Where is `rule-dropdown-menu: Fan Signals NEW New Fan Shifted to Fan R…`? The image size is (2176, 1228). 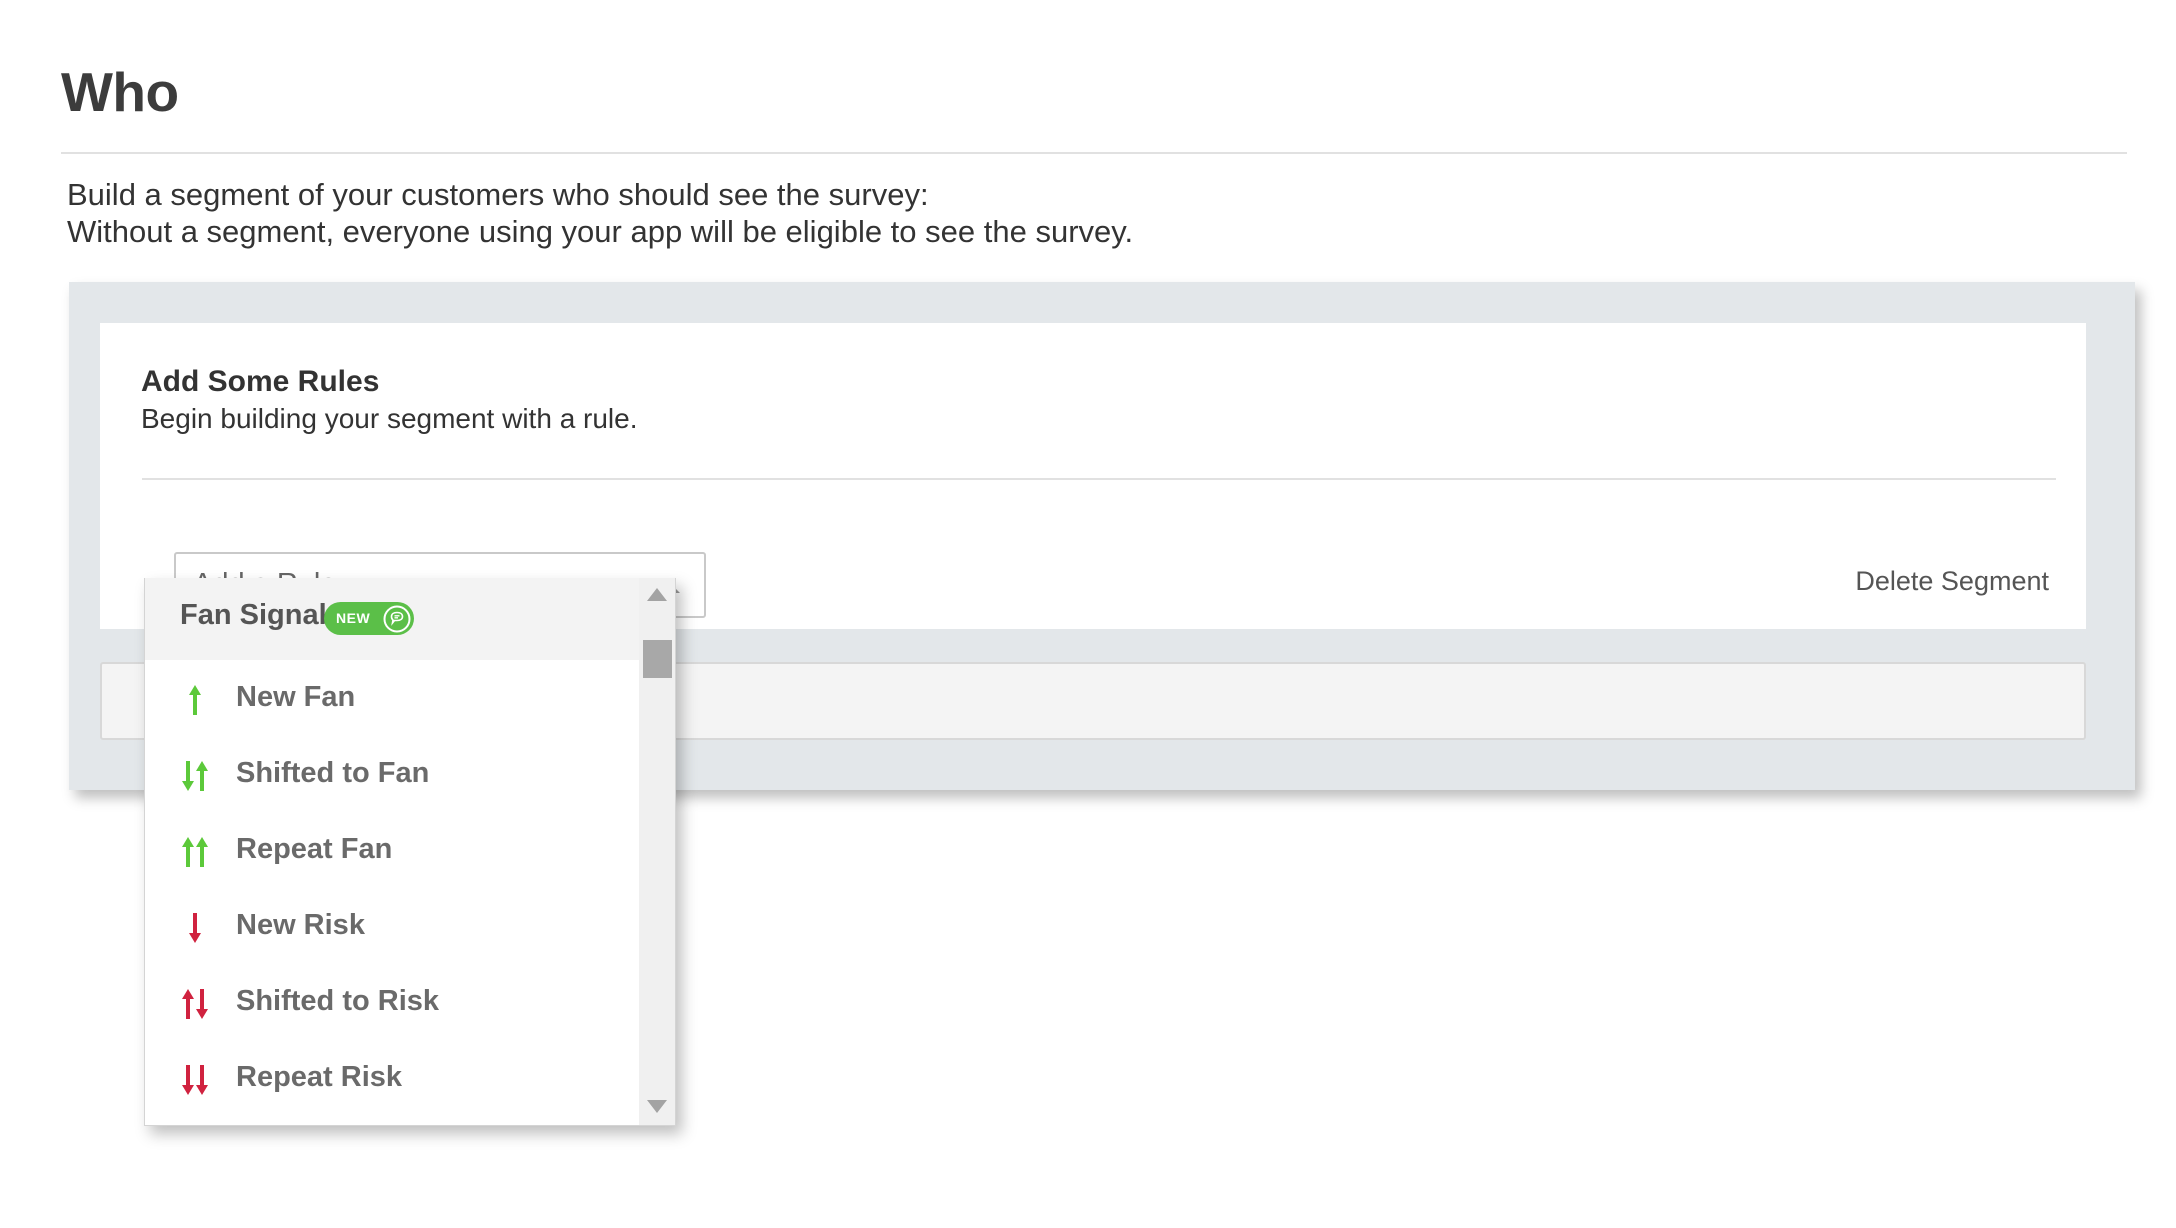 rule-dropdown-menu: Fan Signals NEW New Fan Shifted to Fan R… is located at coordinates (410, 852).